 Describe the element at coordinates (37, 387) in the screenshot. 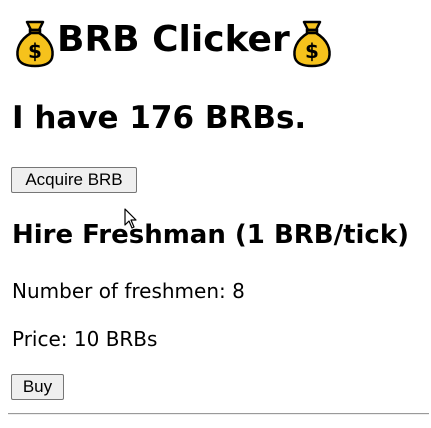

I see `buy-freshman-button: Buy` at that location.